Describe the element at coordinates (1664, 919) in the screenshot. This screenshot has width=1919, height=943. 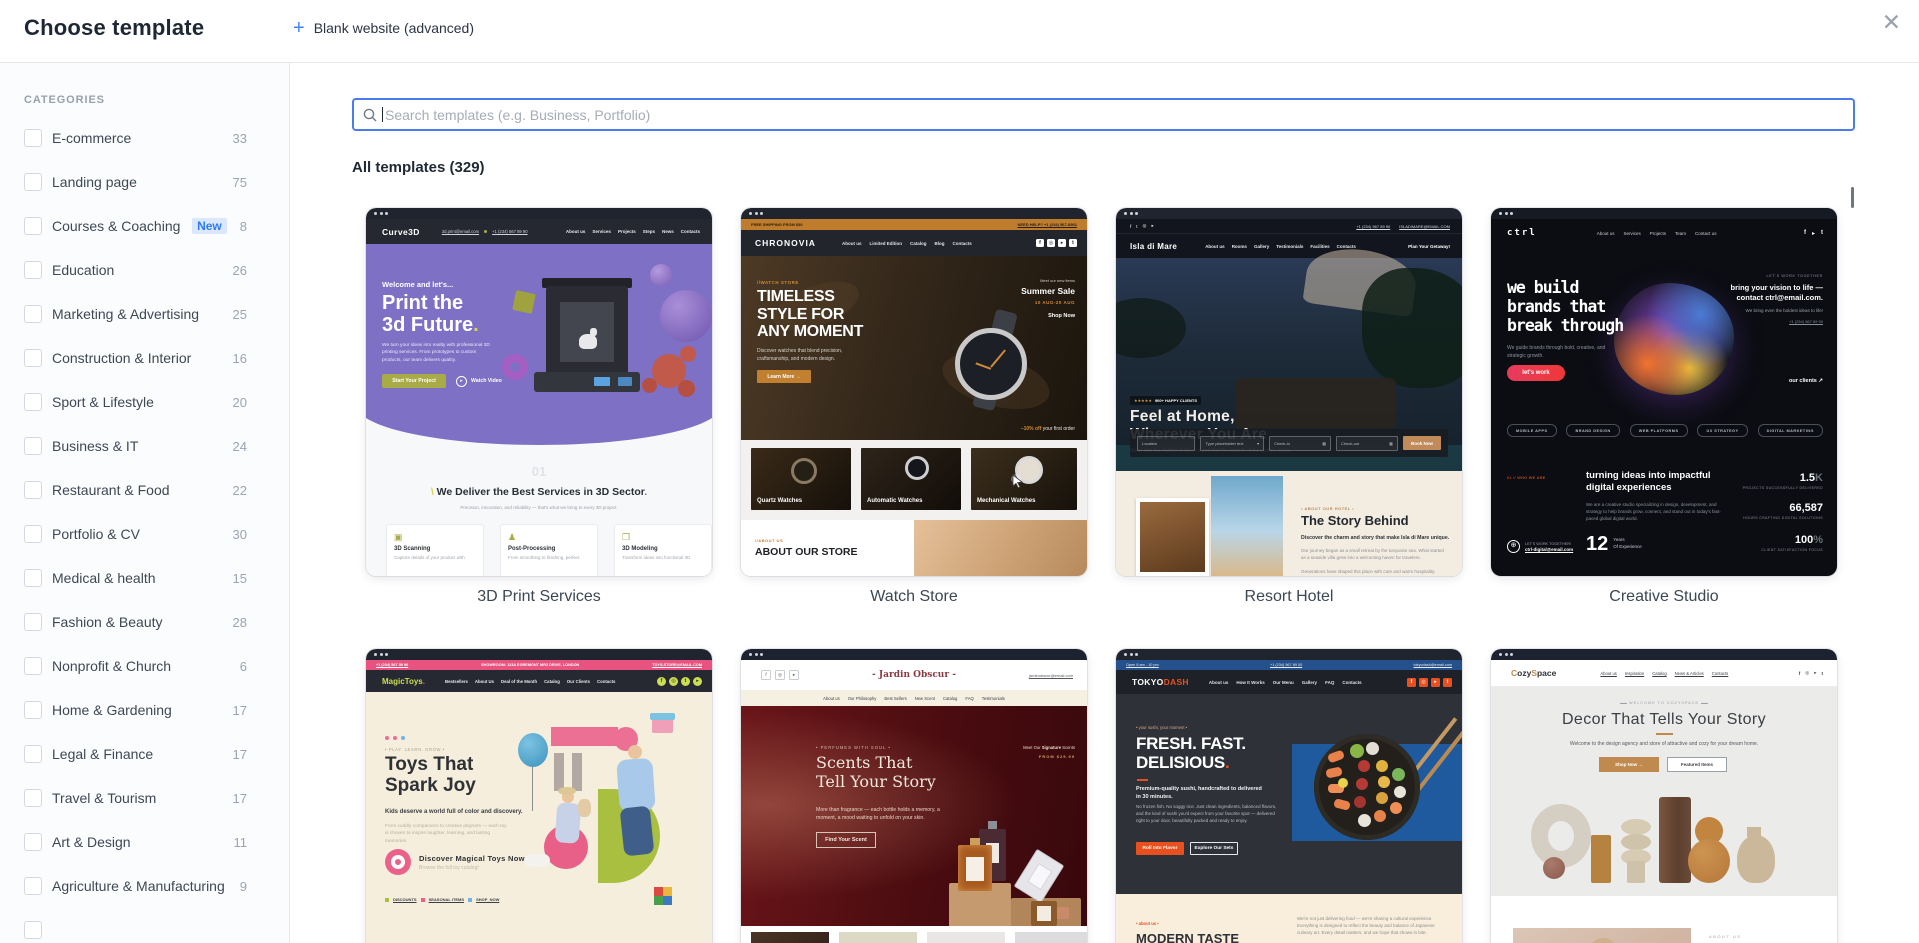
I see `about-section: ABOUT US` at that location.